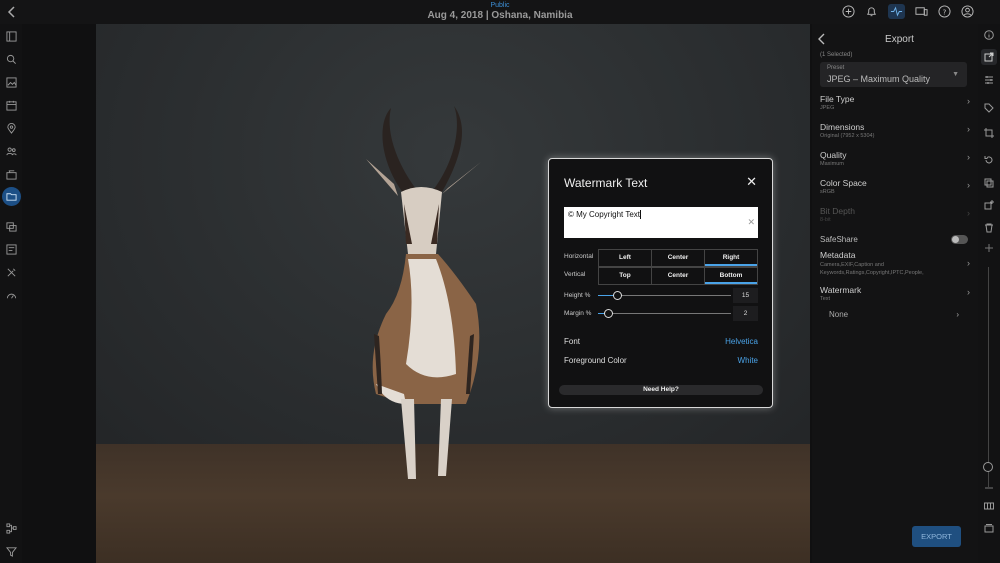  What do you see at coordinates (895, 158) in the screenshot?
I see `row-quality: Quality Maximum ›` at bounding box center [895, 158].